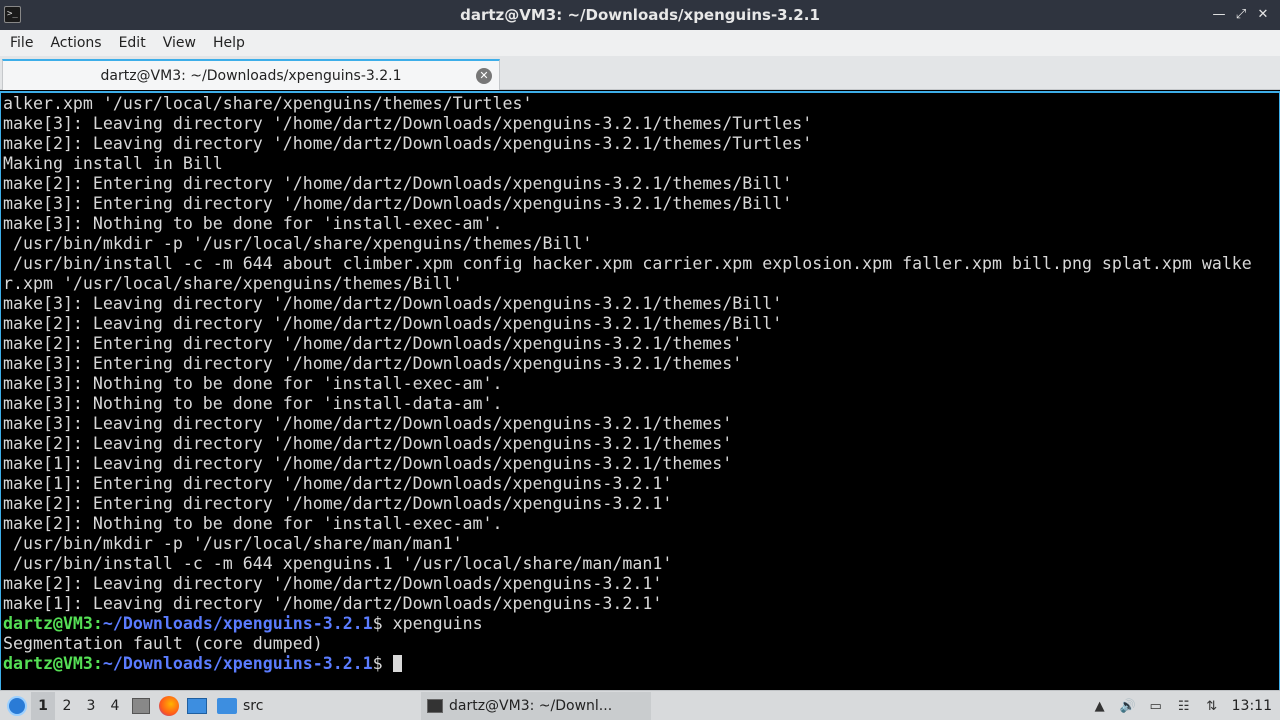 This screenshot has width=1280, height=720. Describe the element at coordinates (1212, 706) in the screenshot. I see `network-icon: ⇅` at that location.